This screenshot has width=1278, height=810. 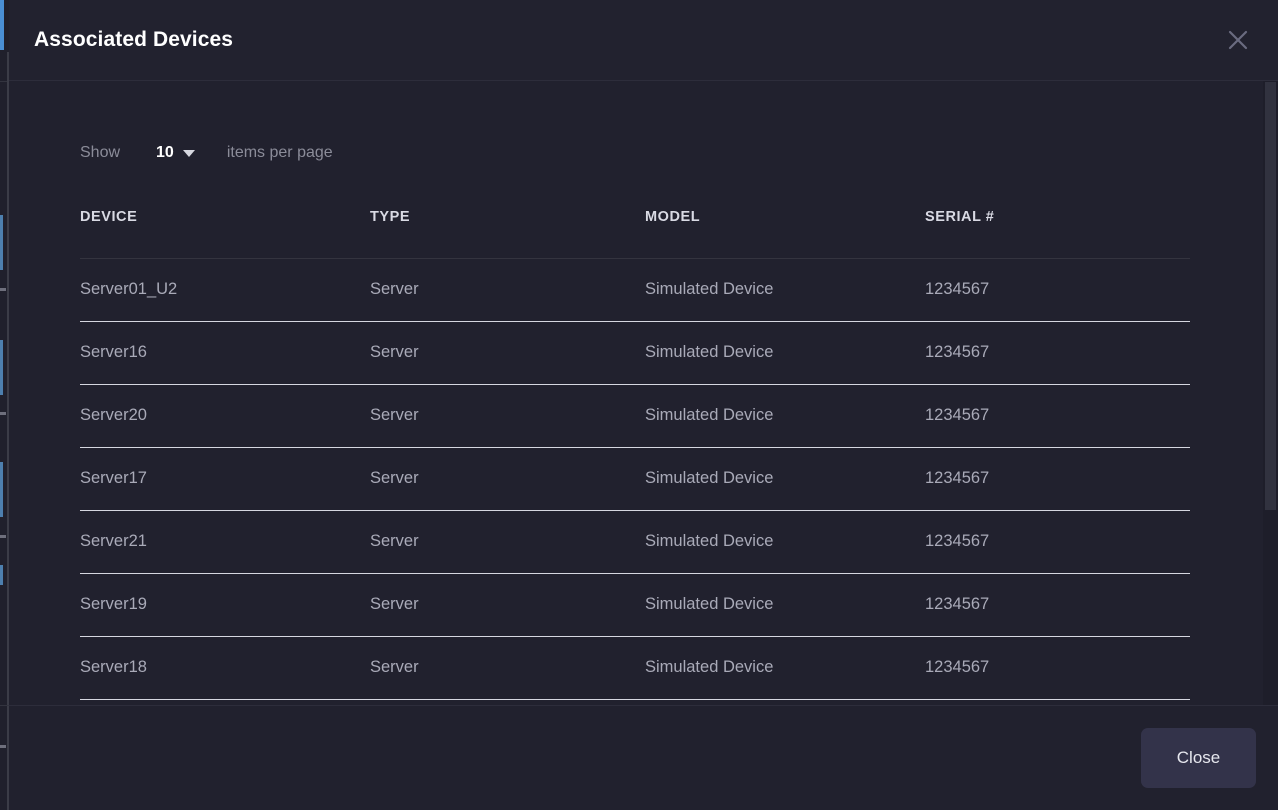 I want to click on table-row: Server19 Server Simulated Device 1234567, so click(x=635, y=605).